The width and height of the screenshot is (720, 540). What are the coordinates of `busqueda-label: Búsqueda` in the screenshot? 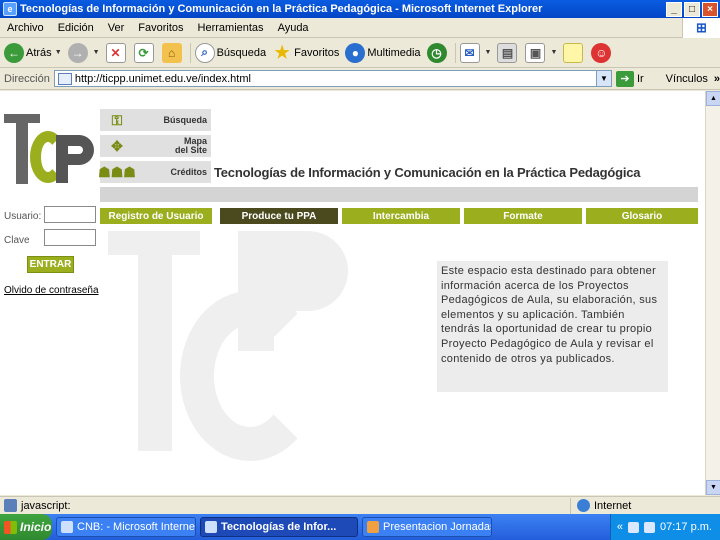 It's located at (185, 119).